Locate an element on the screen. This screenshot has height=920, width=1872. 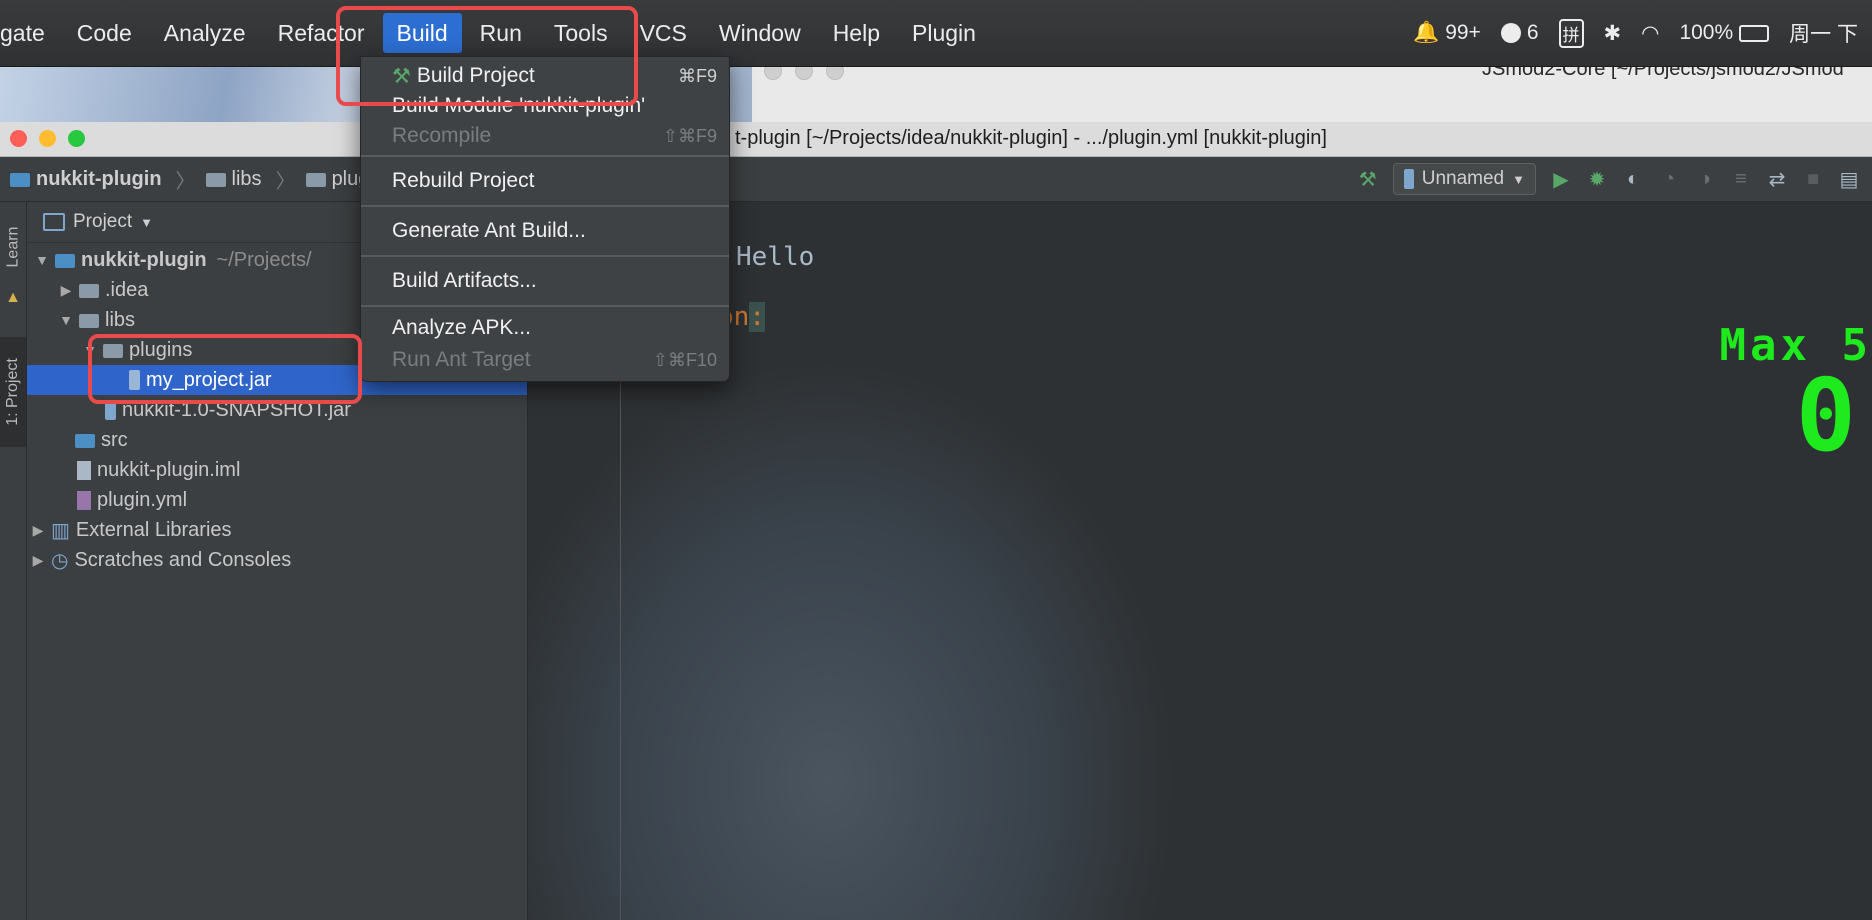
tree-item-plugin-yml: plugin.yml is located at coordinates (277, 500).